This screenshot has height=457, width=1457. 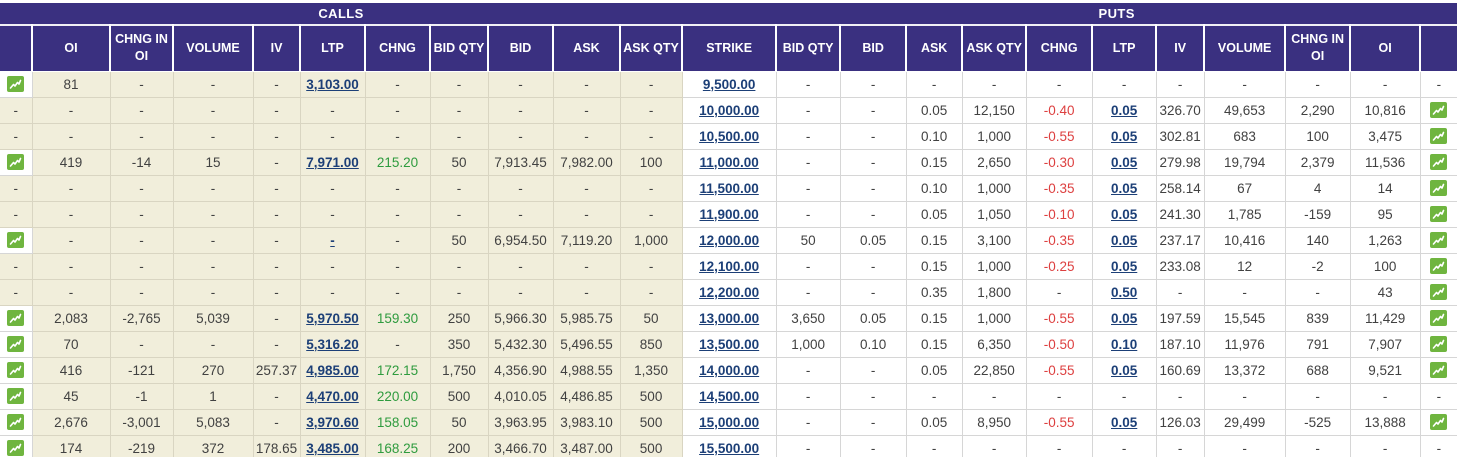 I want to click on strike-cell: 10,500.00, so click(x=729, y=136).